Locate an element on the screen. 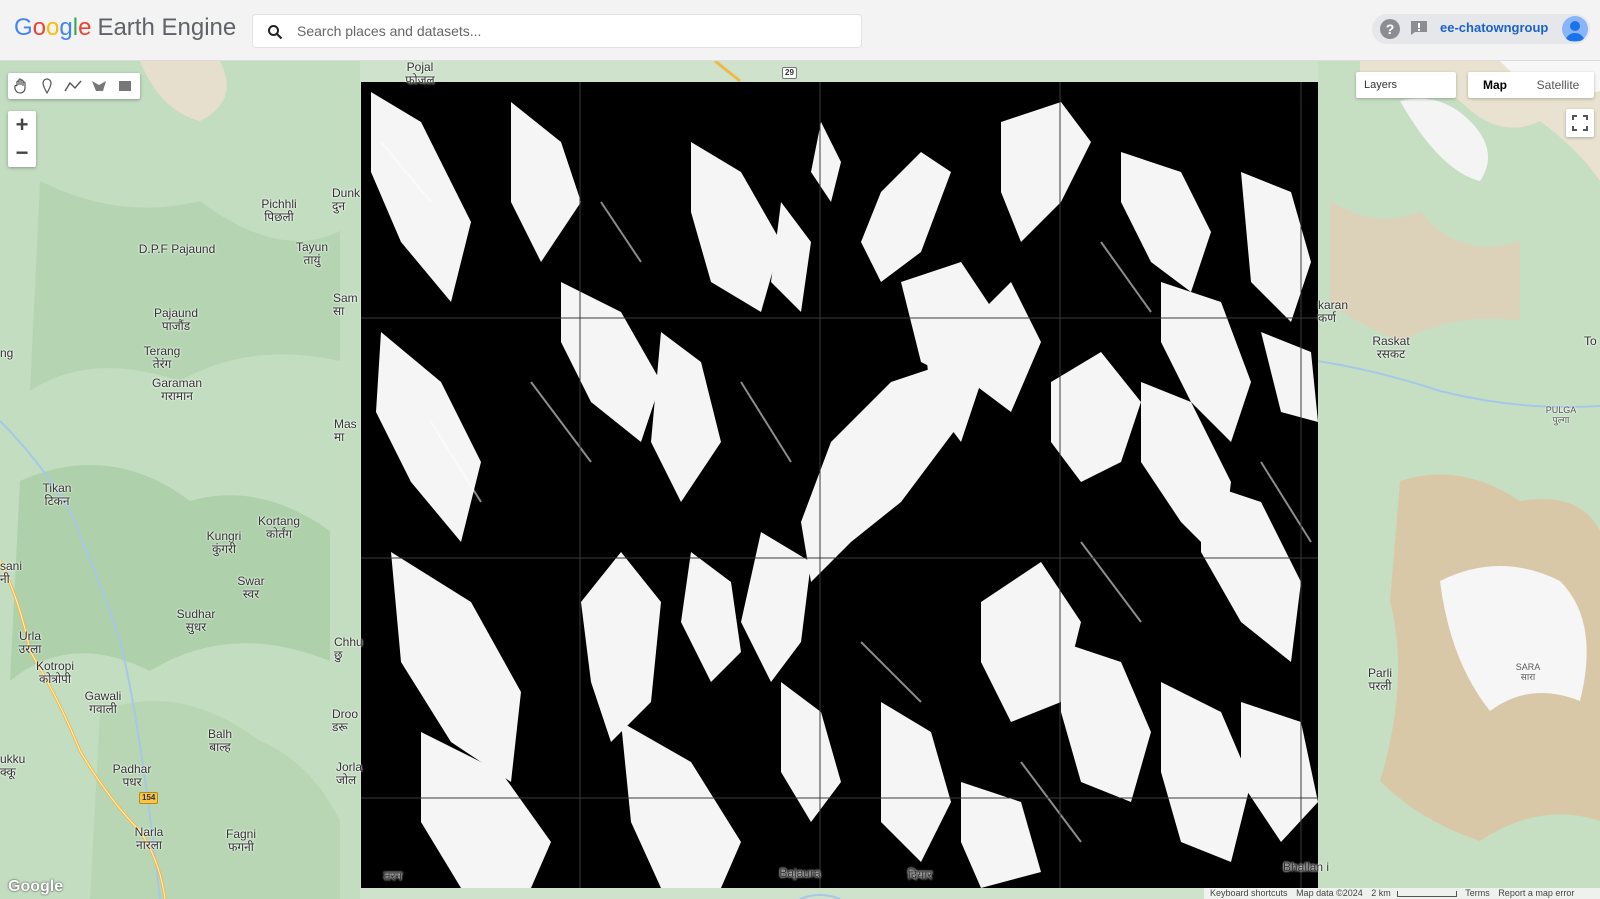 The height and width of the screenshot is (899, 1600). place-name-local: फोजल is located at coordinates (420, 80).